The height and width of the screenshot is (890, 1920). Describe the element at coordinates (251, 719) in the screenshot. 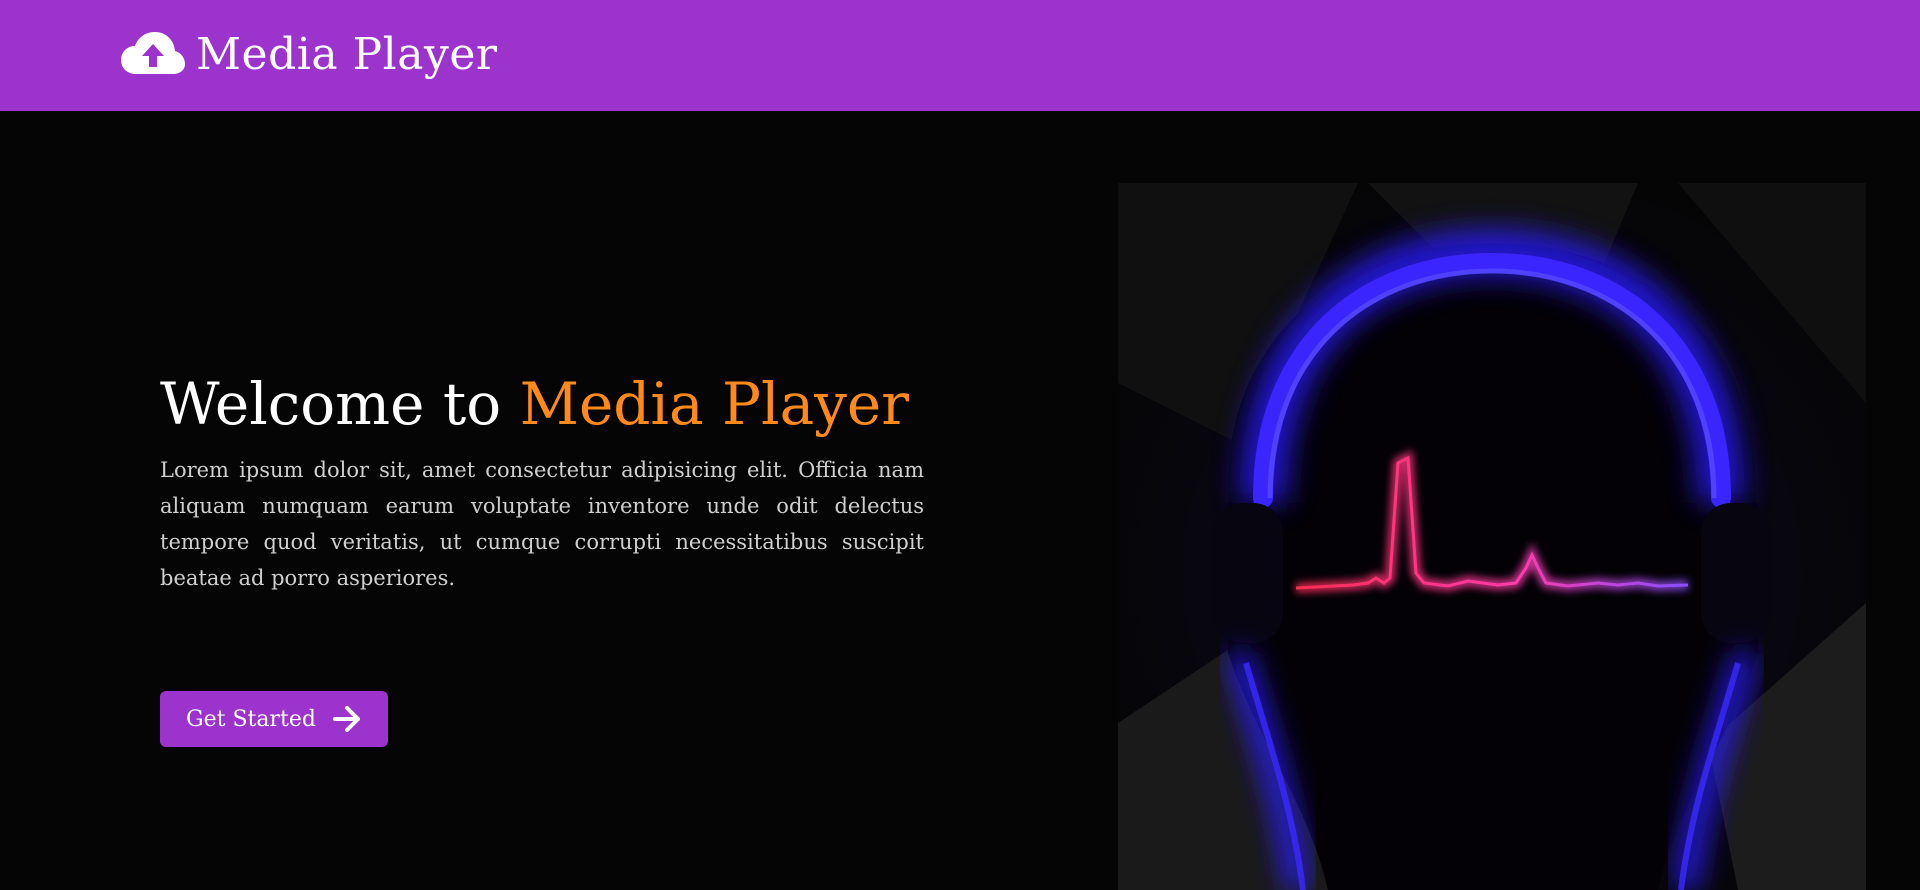

I see `get-started-label: Get Started` at that location.